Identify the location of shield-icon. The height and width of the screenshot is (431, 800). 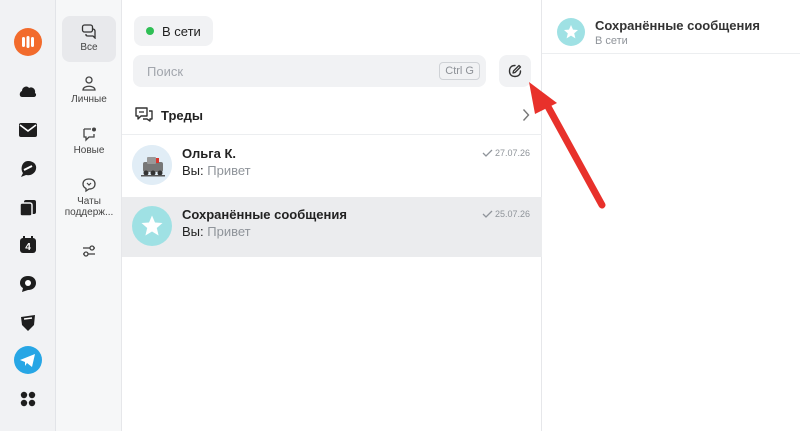
(28, 323).